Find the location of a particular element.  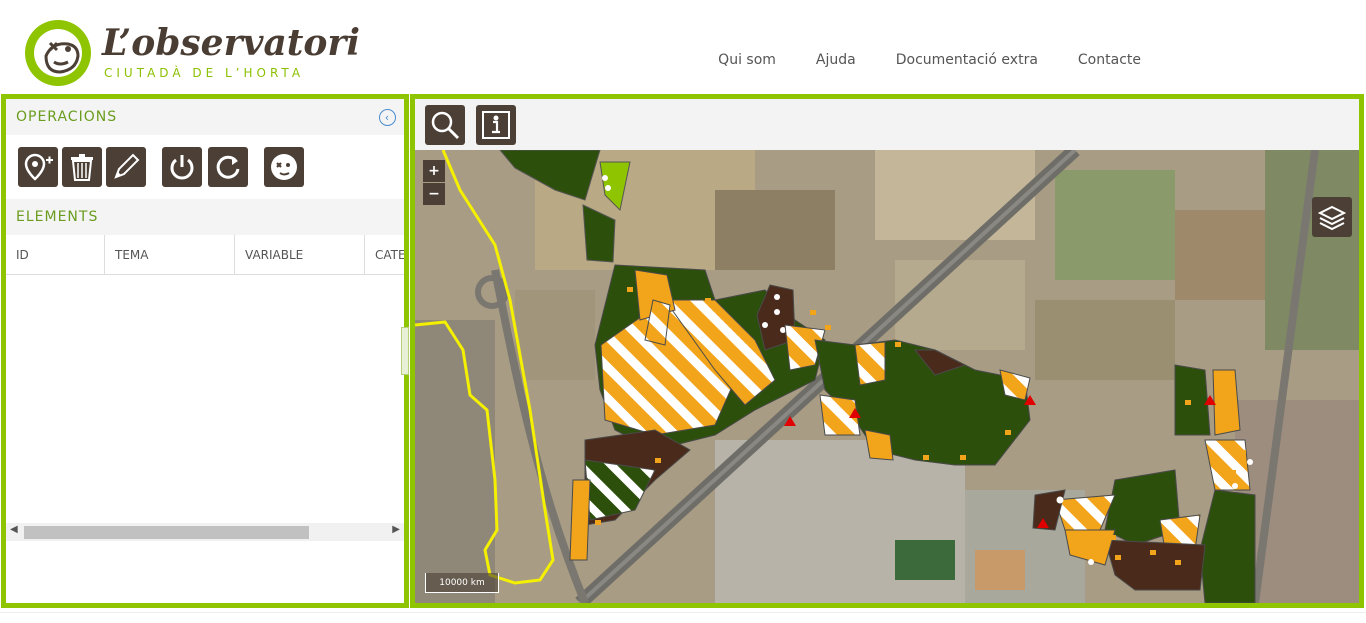

collapse-panel-button: ‹ is located at coordinates (387, 117).